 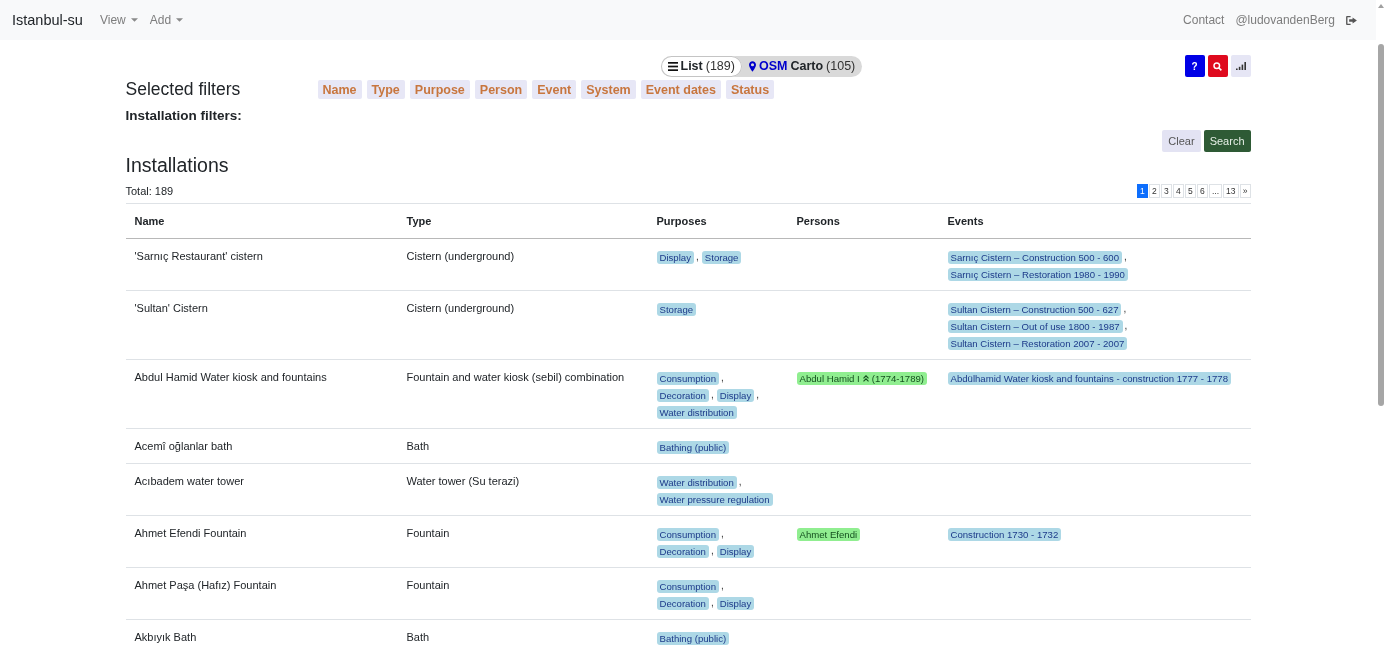 I want to click on search-icon, so click(x=1217, y=66).